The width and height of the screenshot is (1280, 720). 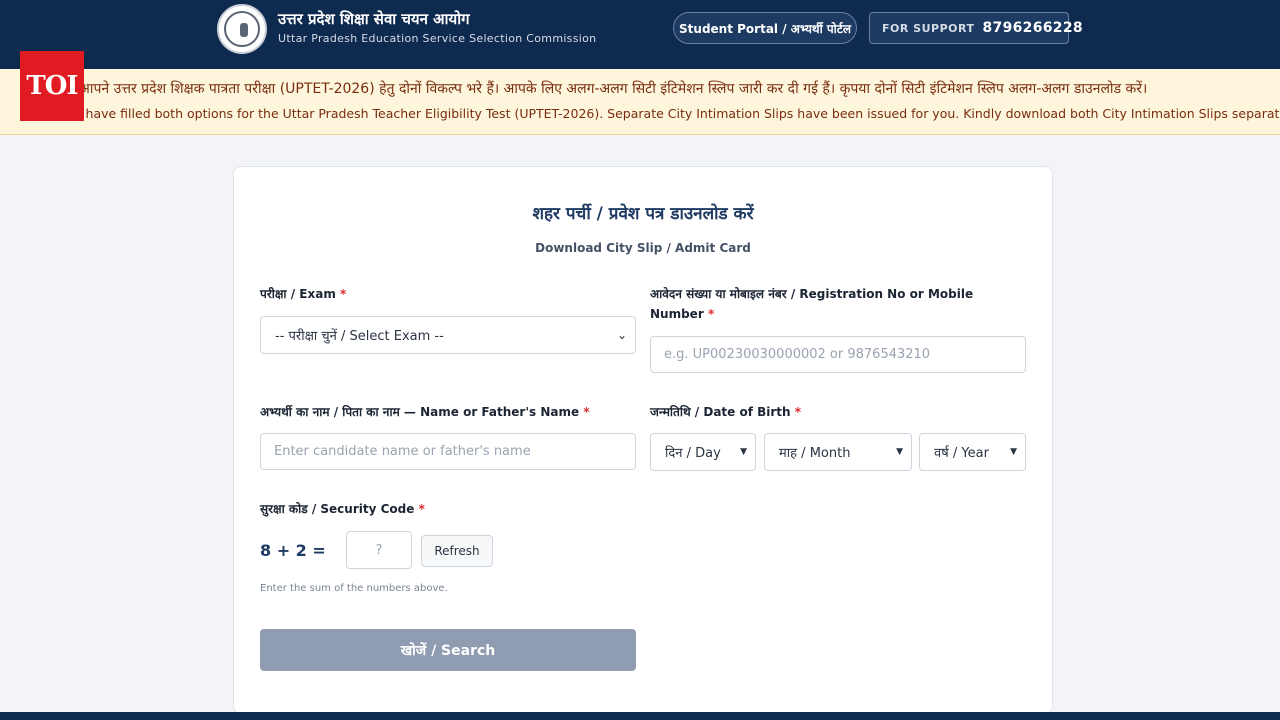 I want to click on dob-day-select: दिन / Day ▼, so click(x=703, y=452).